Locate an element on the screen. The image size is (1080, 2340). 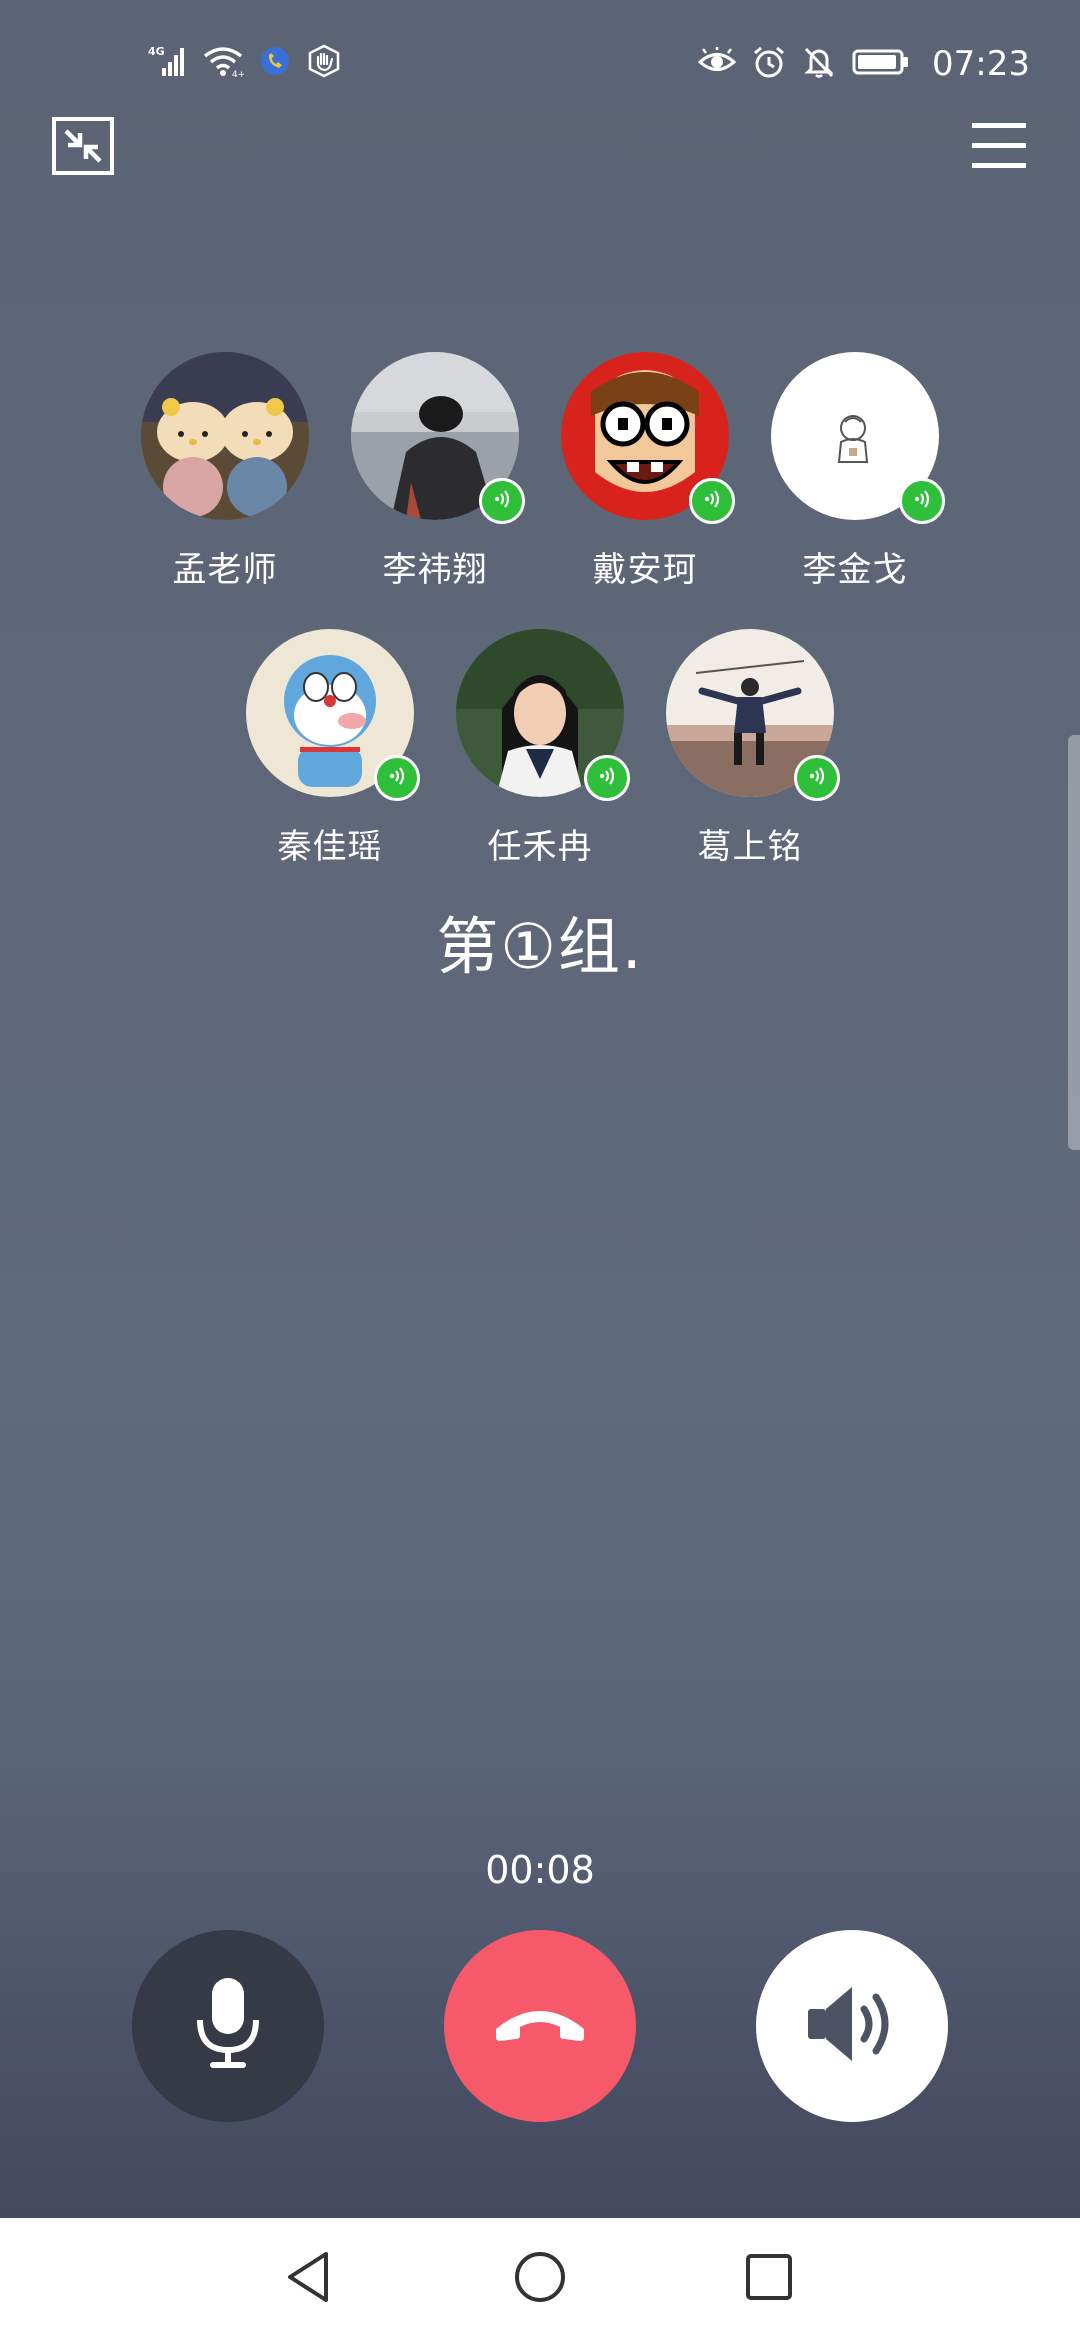
hang-up-icon is located at coordinates (540, 2026).